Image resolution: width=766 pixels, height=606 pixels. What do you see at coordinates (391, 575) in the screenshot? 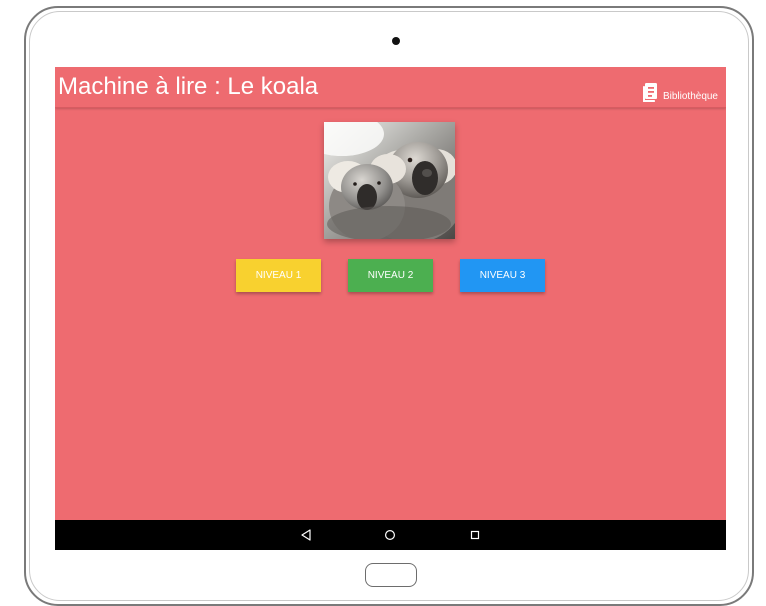
I see `hardware-home-button` at bounding box center [391, 575].